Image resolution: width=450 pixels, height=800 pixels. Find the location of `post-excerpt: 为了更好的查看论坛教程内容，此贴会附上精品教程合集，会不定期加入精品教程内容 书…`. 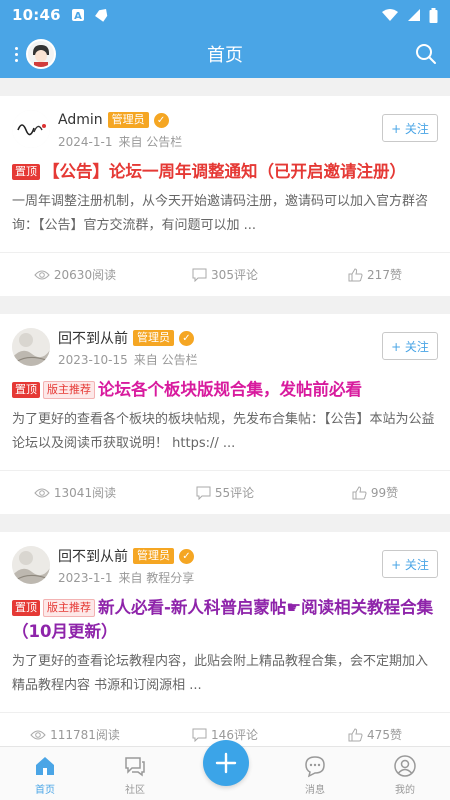

post-excerpt: 为了更好的查看论坛教程内容，此贴会附上精品教程合集，会不定期加入精品教程内容 书… is located at coordinates (225, 674).